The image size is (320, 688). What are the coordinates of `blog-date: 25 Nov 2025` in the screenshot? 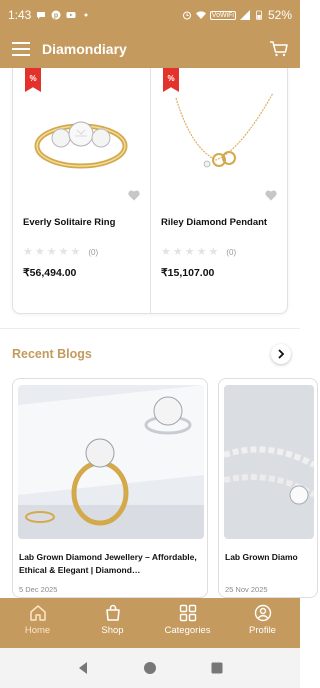 It's located at (246, 589).